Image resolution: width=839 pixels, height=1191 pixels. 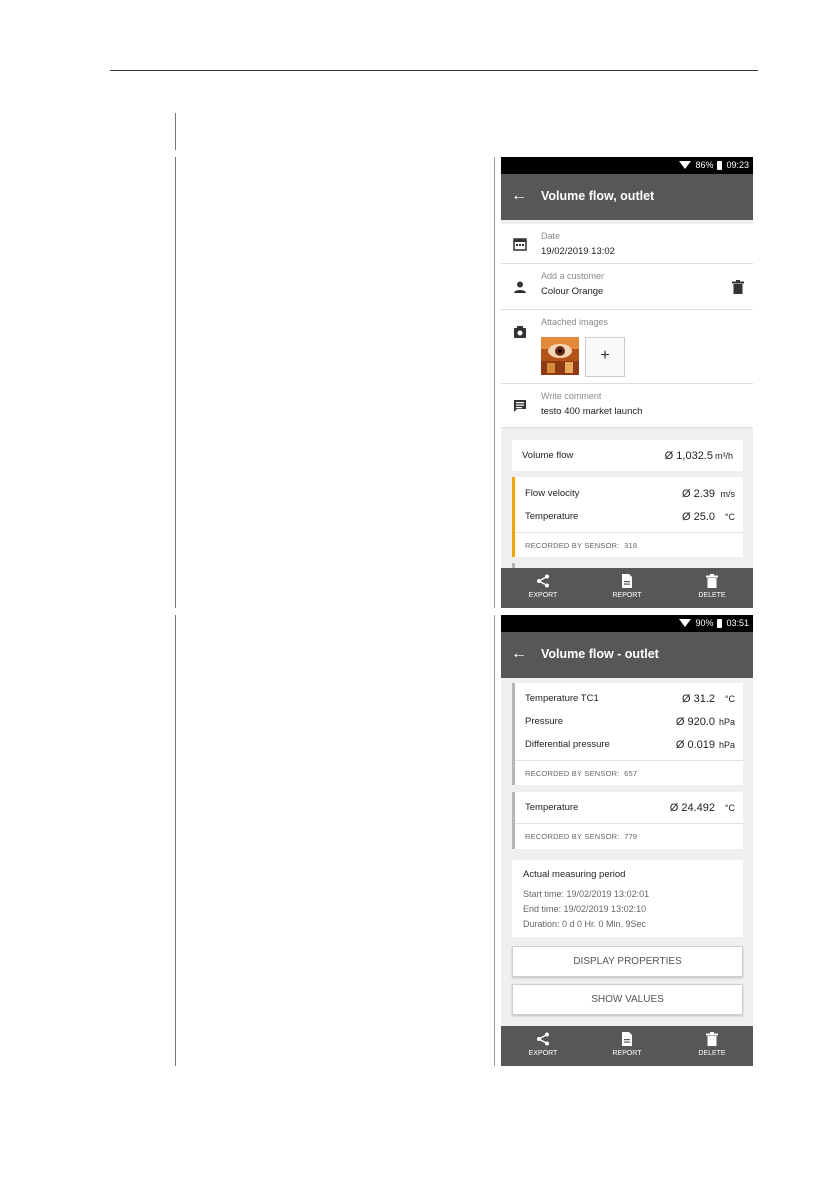 What do you see at coordinates (627, 244) in the screenshot?
I see `date-row: Date 19/02/2019 13:02` at bounding box center [627, 244].